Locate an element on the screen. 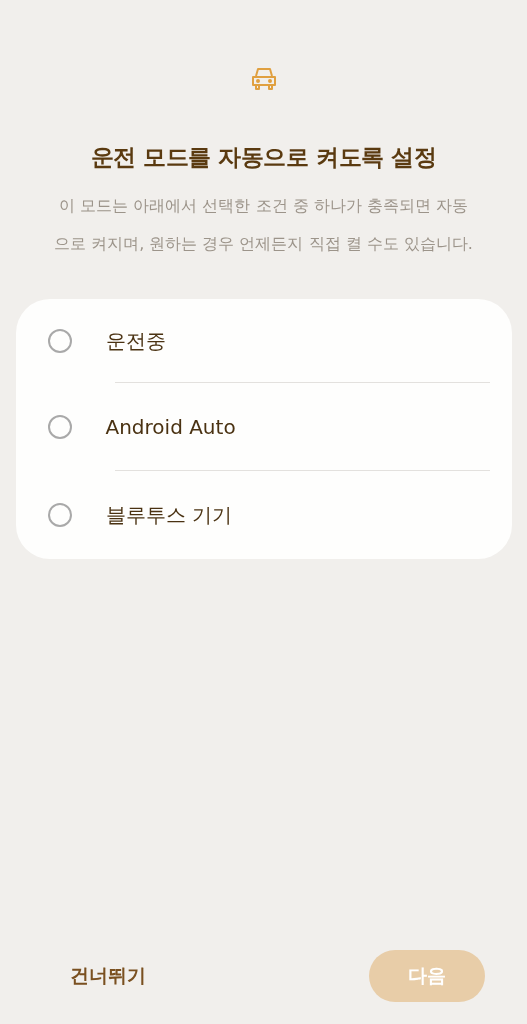 This screenshot has width=527, height=1024. option-label: Android Auto is located at coordinates (170, 427).